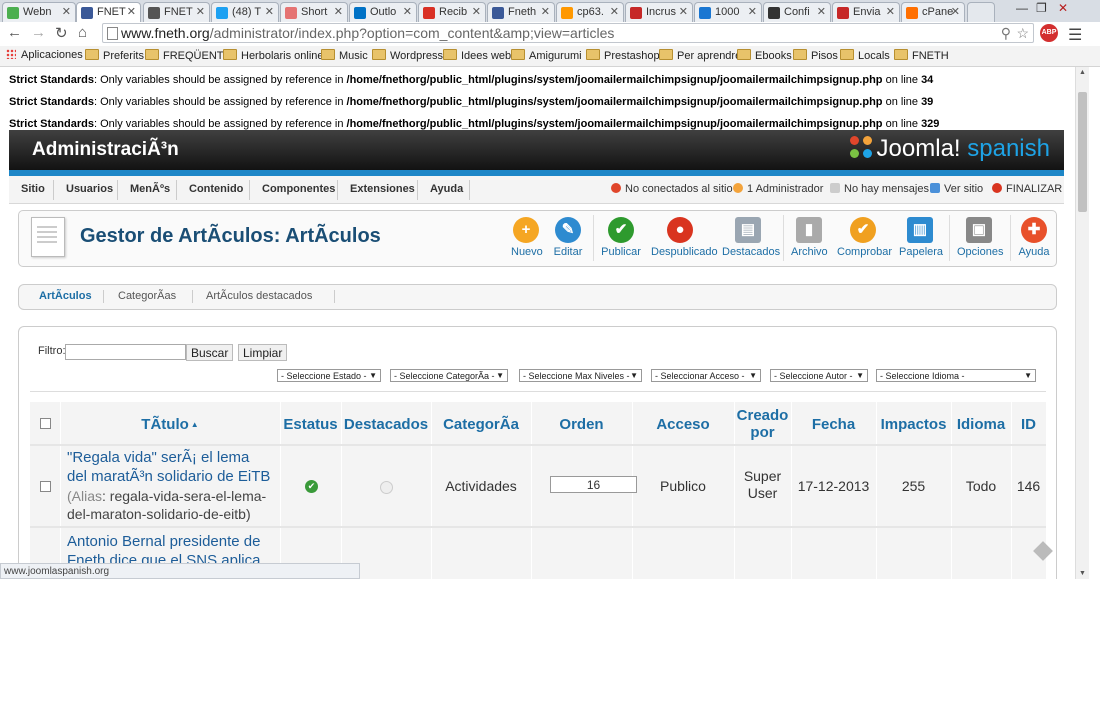 Image resolution: width=1100 pixels, height=704 pixels. Describe the element at coordinates (762, 424) in the screenshot. I see `column-header-created-by: Creado por` at that location.